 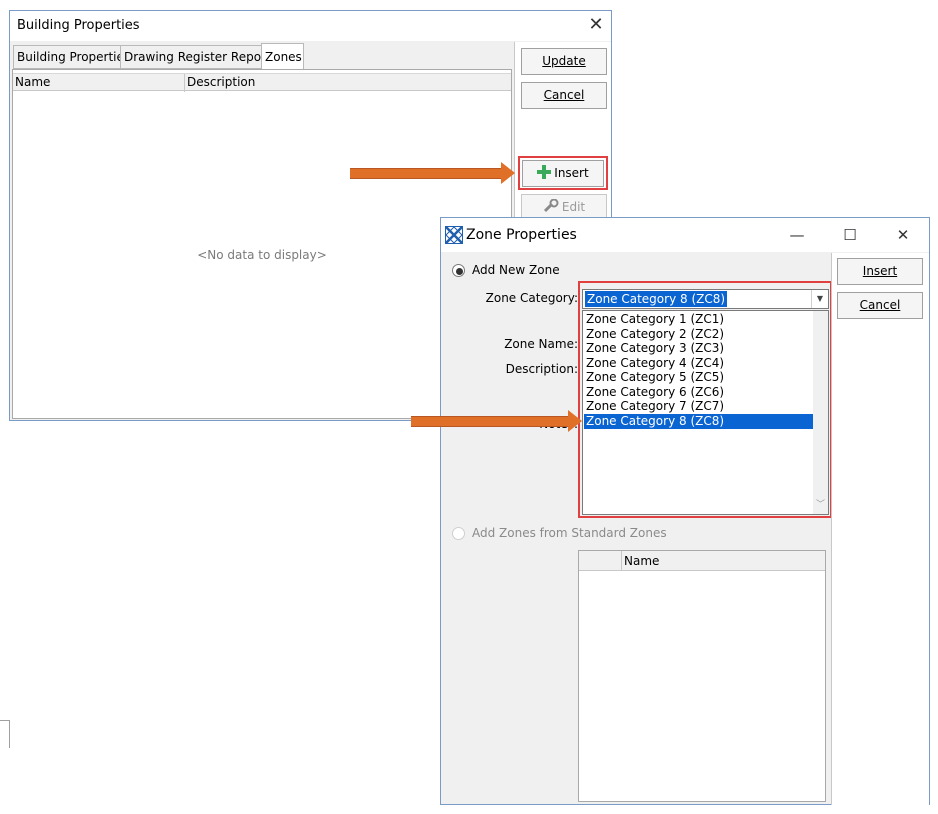 I want to click on add-new-zone-radio, so click(x=458, y=270).